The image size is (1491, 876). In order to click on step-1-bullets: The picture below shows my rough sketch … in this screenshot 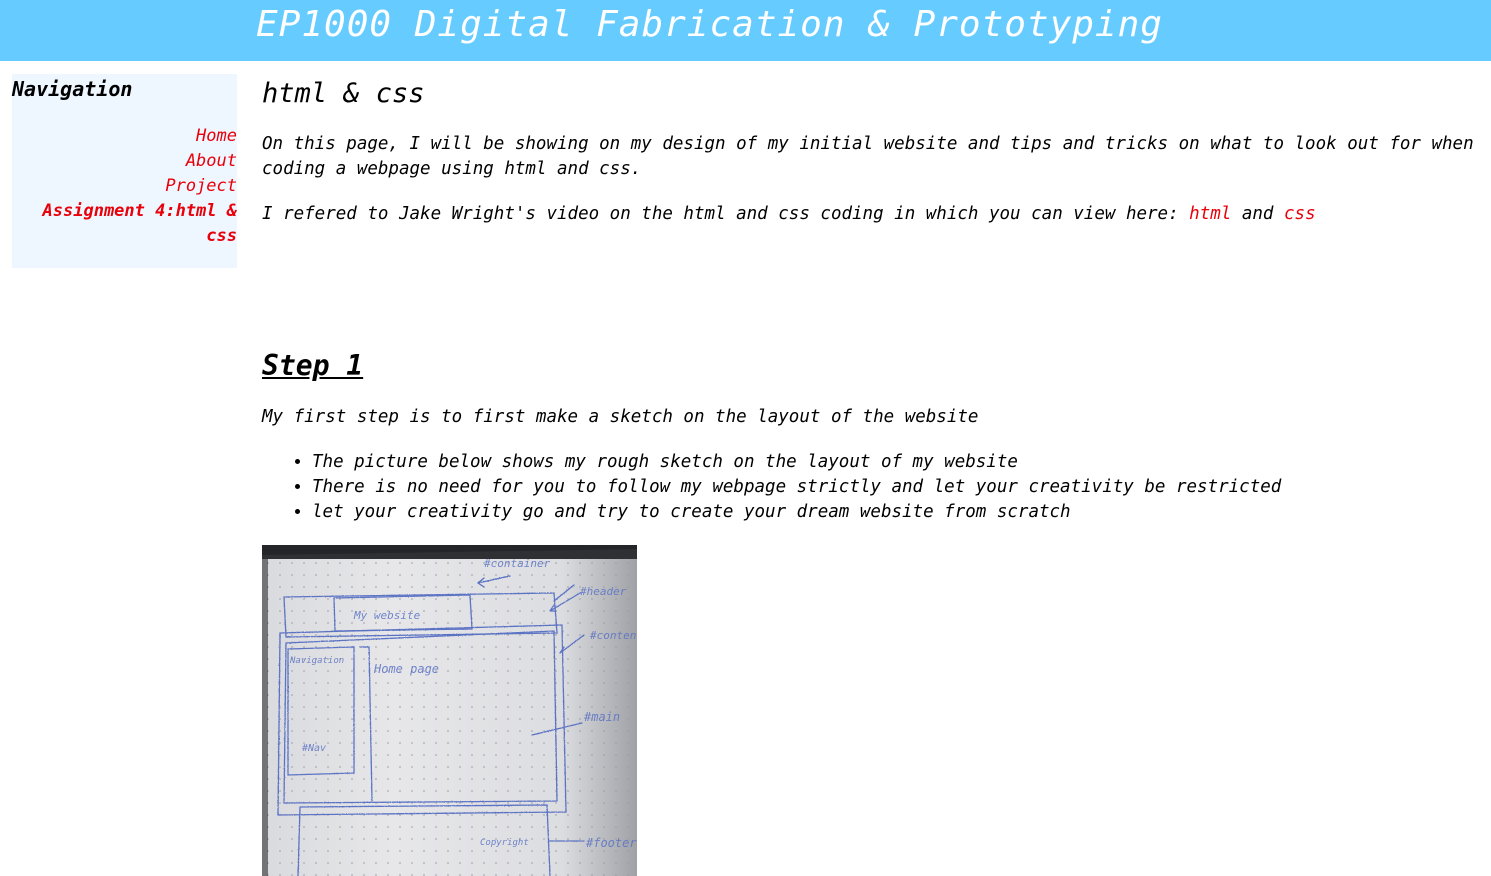, I will do `click(771, 487)`.